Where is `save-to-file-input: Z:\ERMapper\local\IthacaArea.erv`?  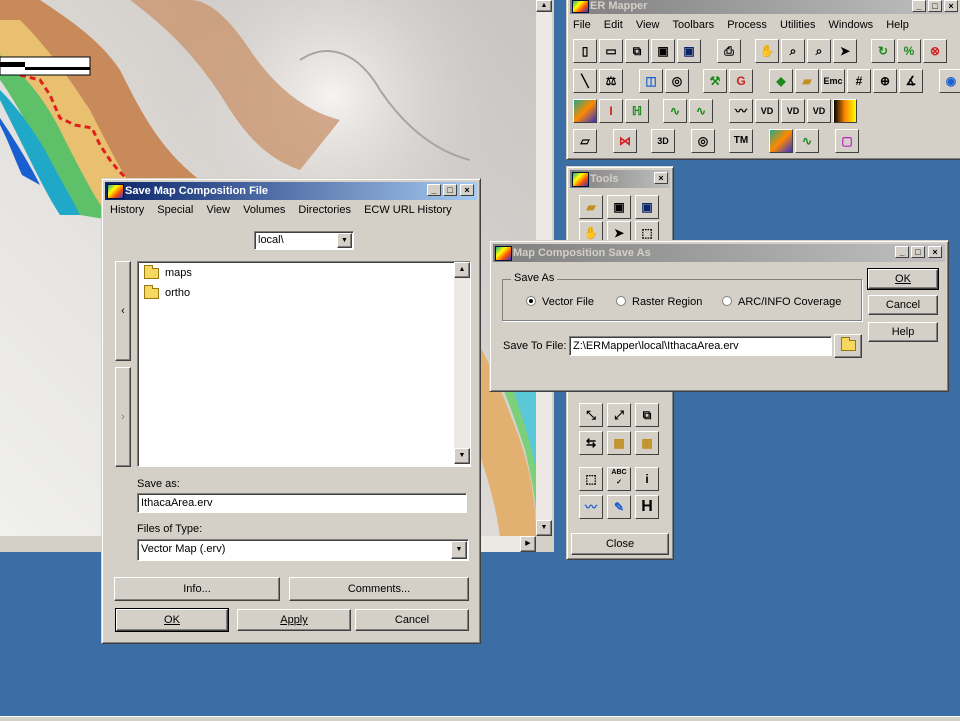
save-to-file-input: Z:\ERMapper\local\IthacaArea.erv is located at coordinates (700, 346).